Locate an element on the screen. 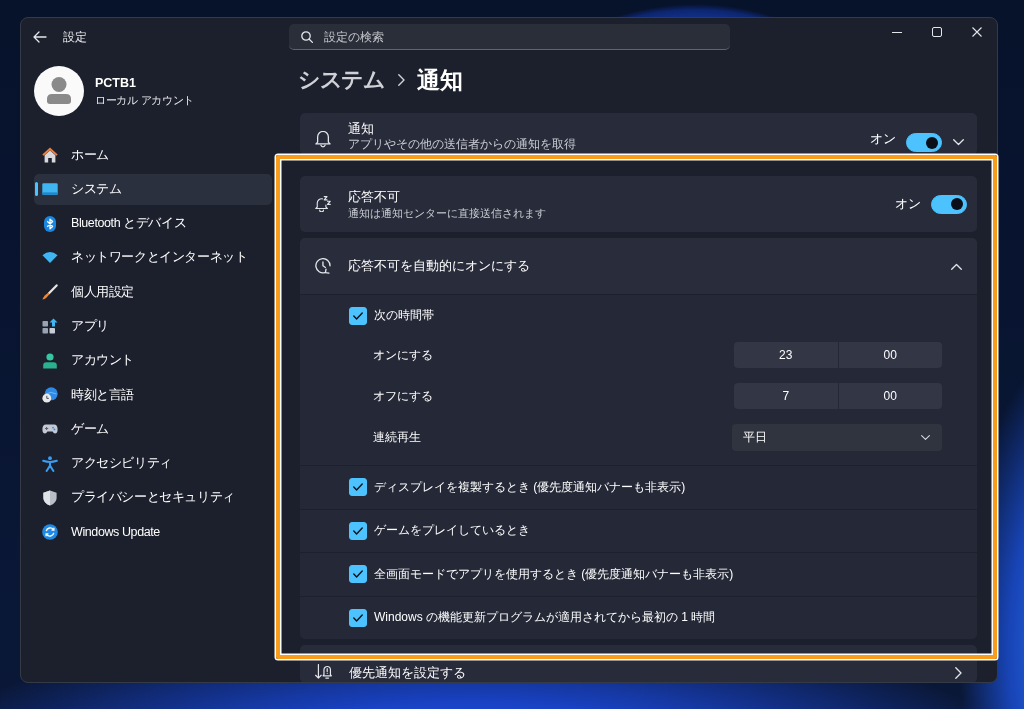 This screenshot has height=709, width=1024. sidebar-item: ホーム is located at coordinates (153, 155).